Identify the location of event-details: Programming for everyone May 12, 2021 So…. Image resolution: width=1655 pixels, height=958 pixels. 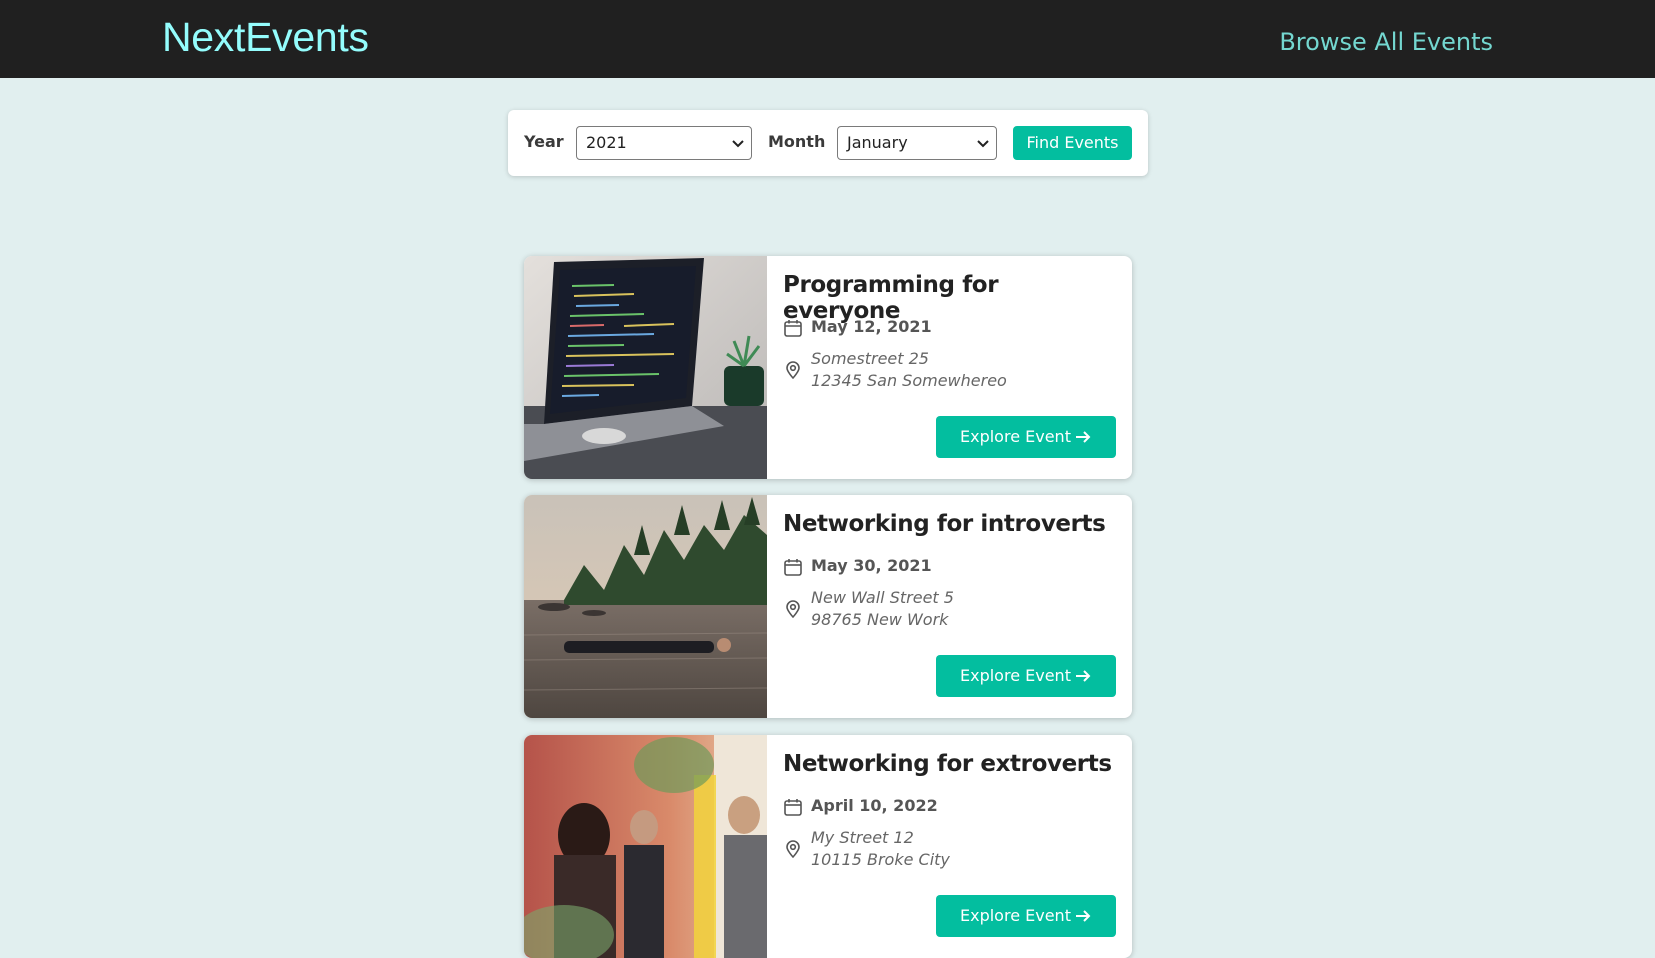
(949, 367).